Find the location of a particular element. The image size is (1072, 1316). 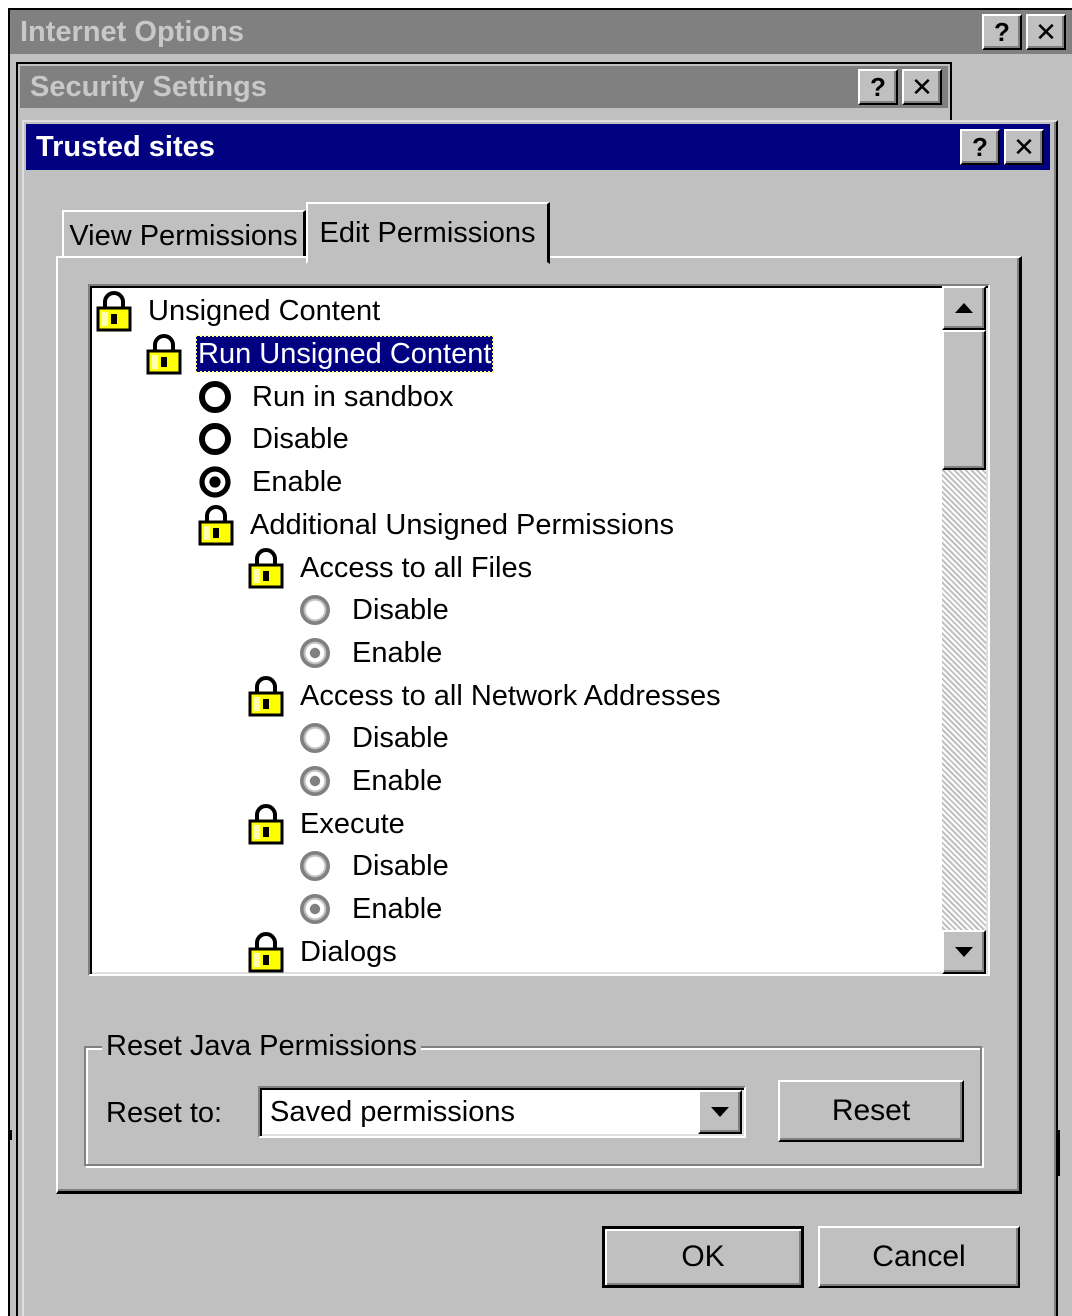

internet-options-edge-left is located at coordinates (10, 1135).